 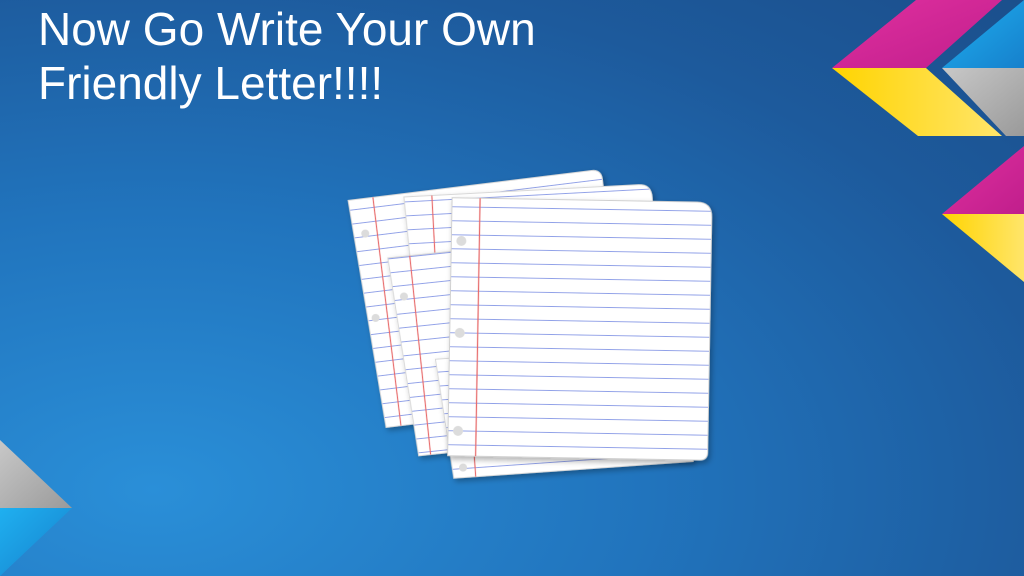 I want to click on cyan-shard-left, so click(x=36, y=542).